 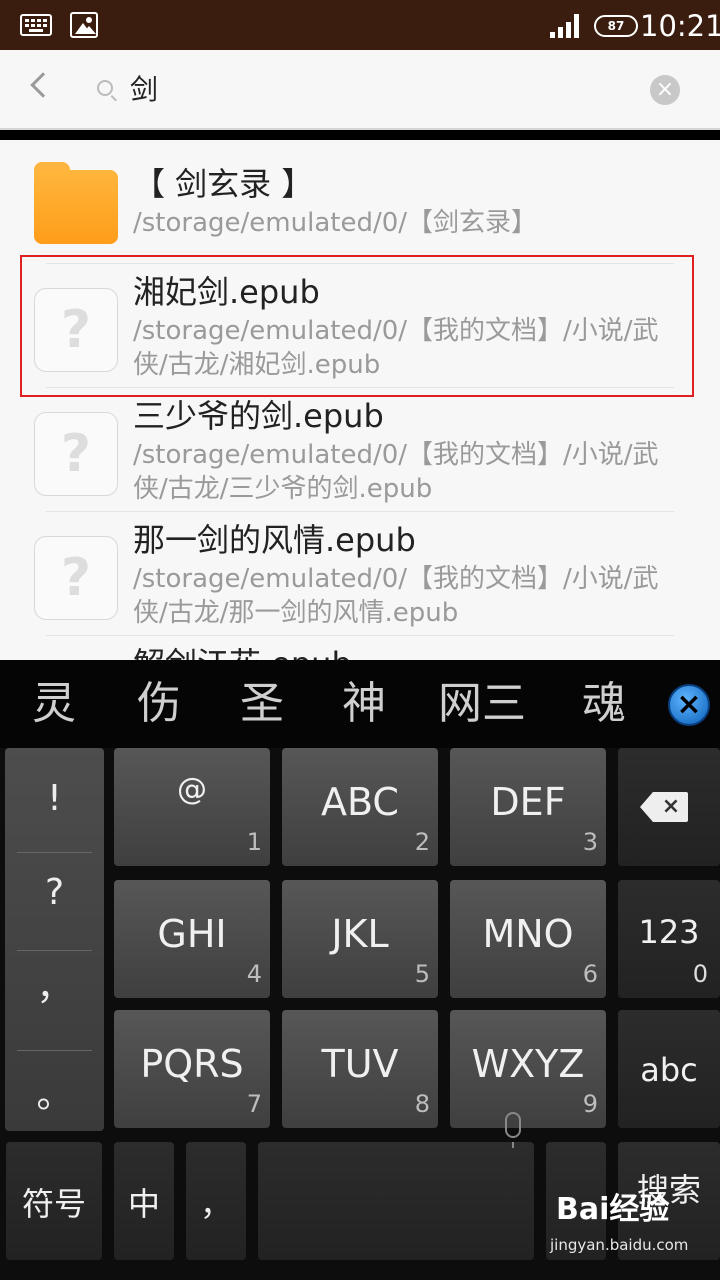 I want to click on watermark: Bai经验 jingyan.baidu.com, so click(x=635, y=1224).